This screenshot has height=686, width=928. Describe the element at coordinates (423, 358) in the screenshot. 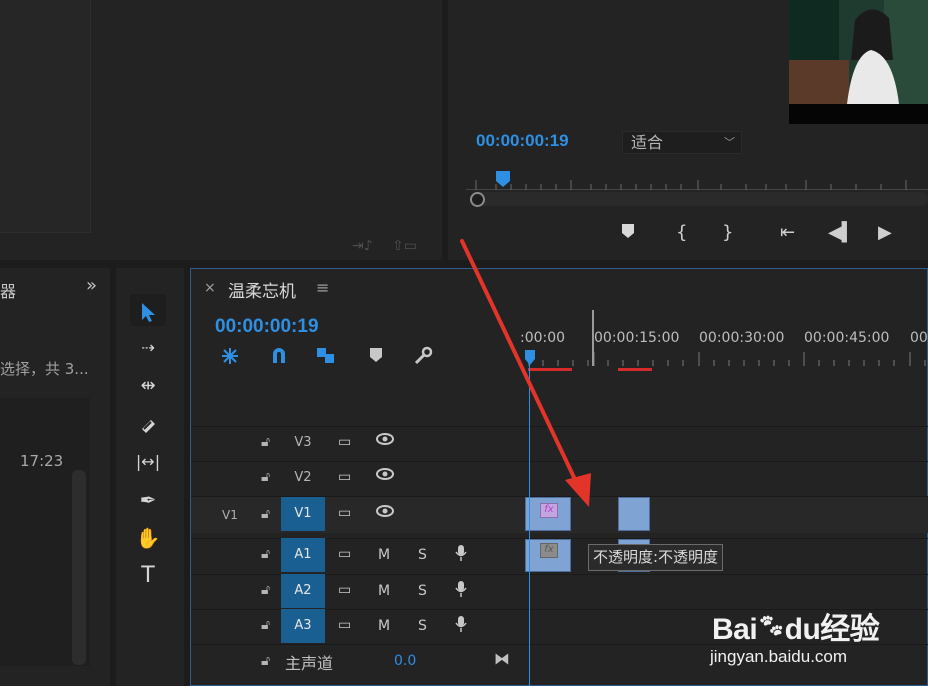

I see `wrench-icon` at that location.